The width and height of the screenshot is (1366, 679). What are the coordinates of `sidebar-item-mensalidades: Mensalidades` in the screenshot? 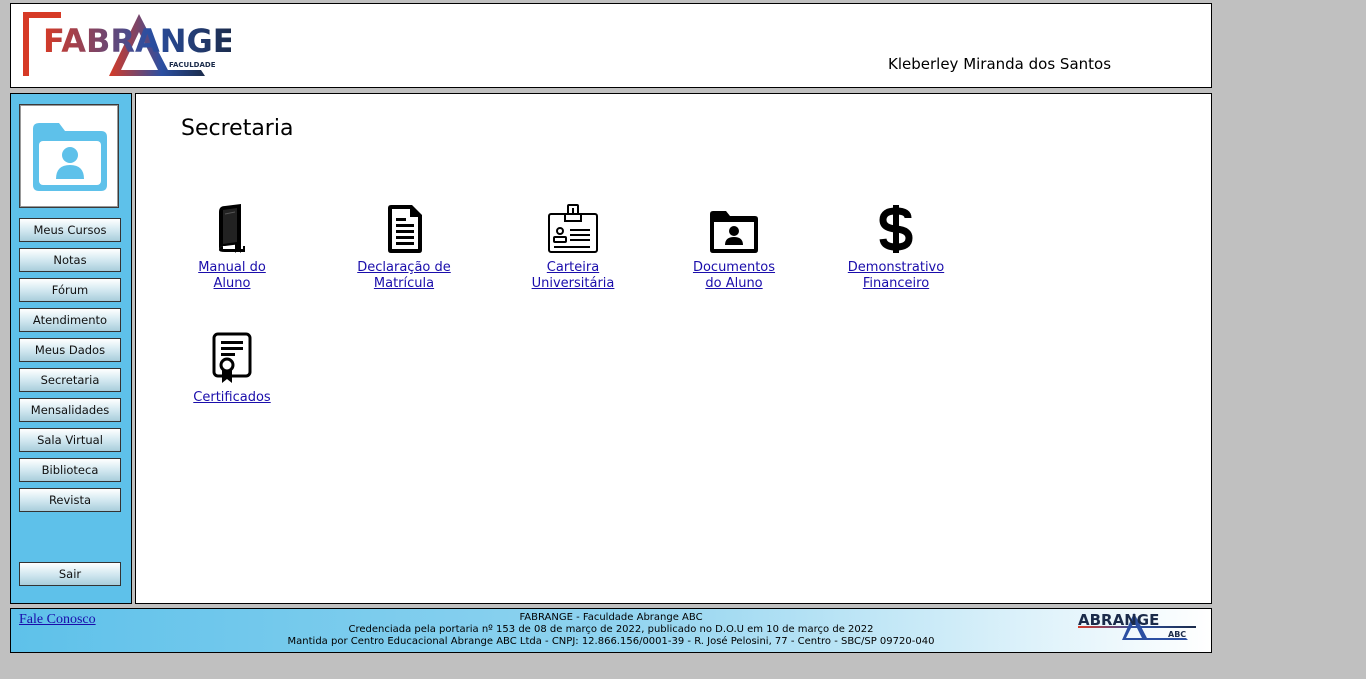 It's located at (70, 410).